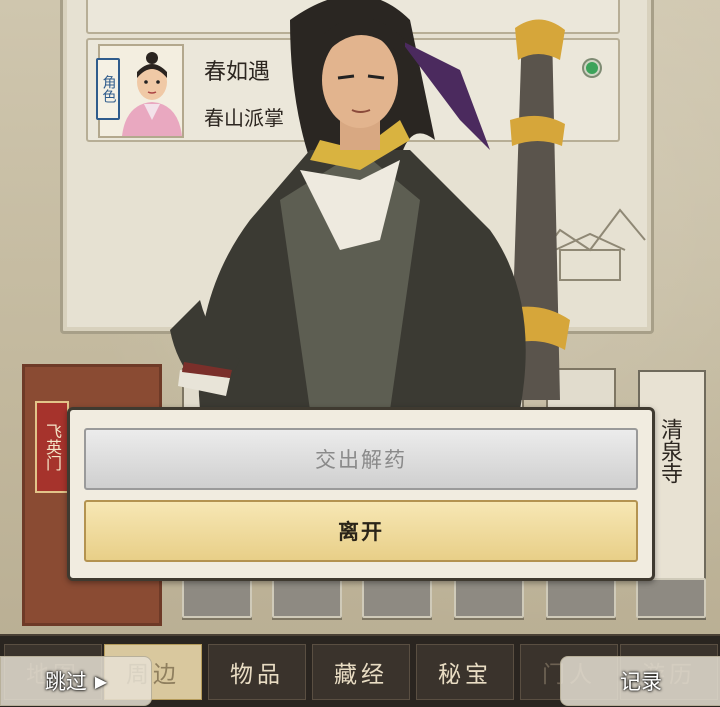 The image size is (720, 707). What do you see at coordinates (65, 682) in the screenshot?
I see `skip-label: 跳过` at bounding box center [65, 682].